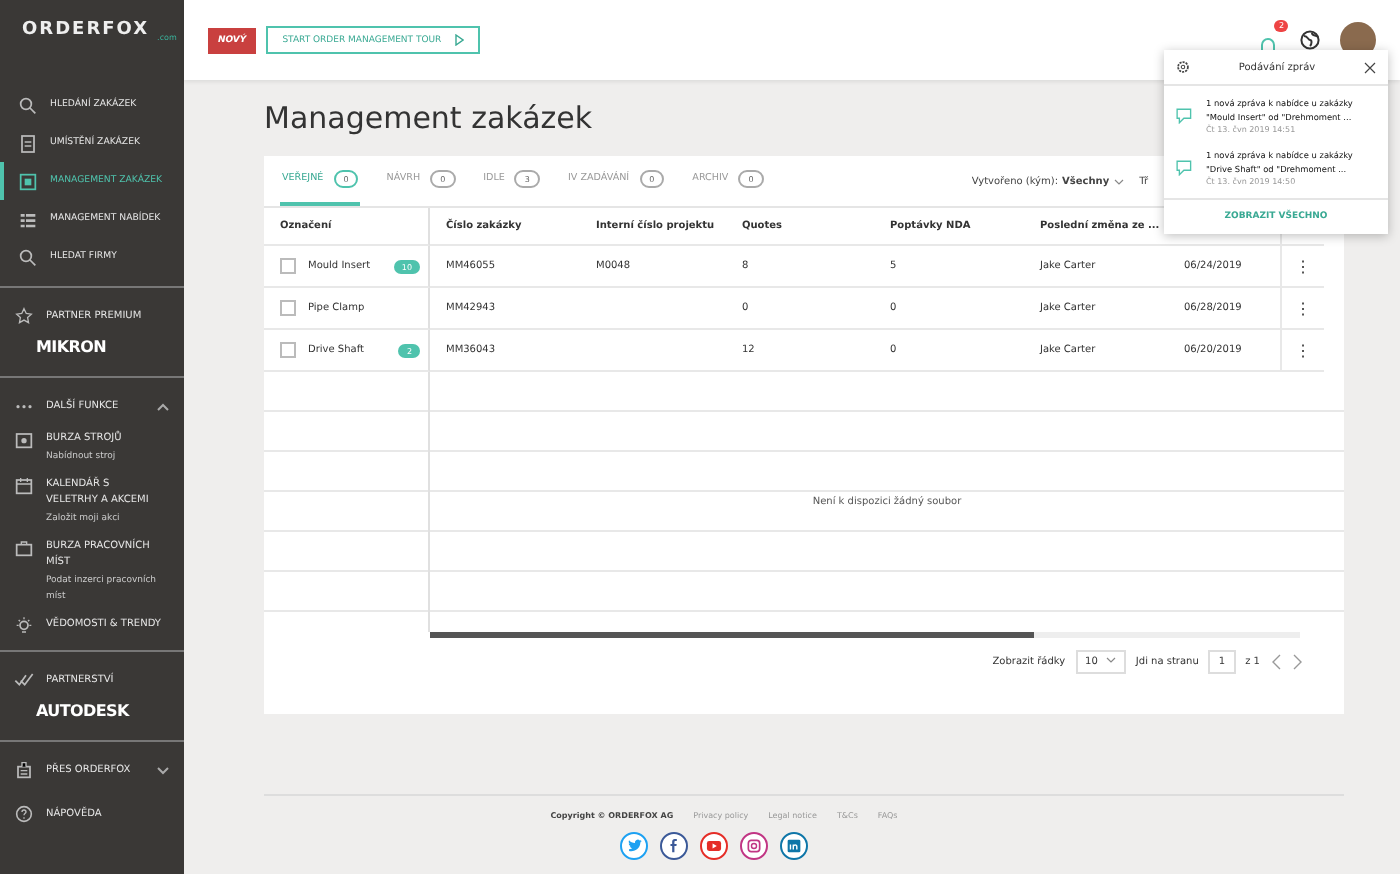  Describe the element at coordinates (24, 814) in the screenshot. I see `help-icon` at that location.